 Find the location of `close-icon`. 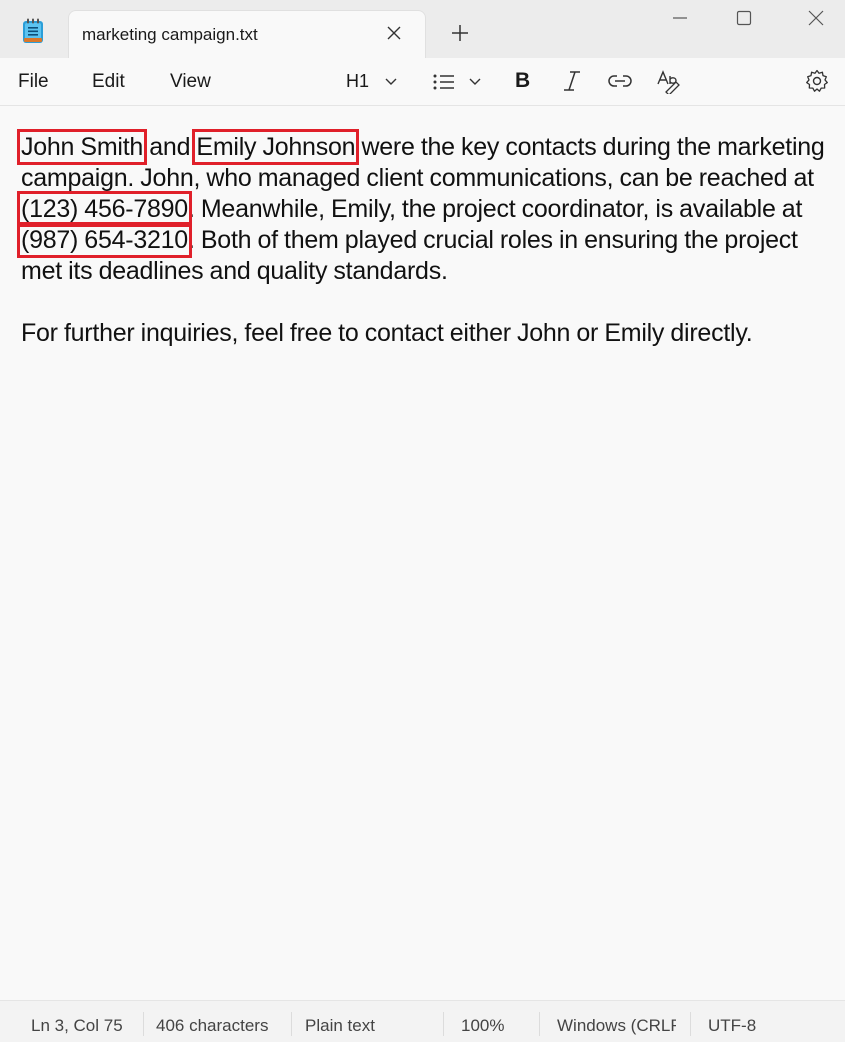

close-icon is located at coordinates (394, 33).